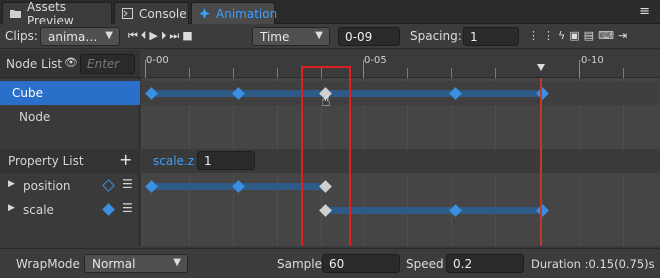 The image size is (660, 278). Describe the element at coordinates (436, 36) in the screenshot. I see `spacing-label: Spacing:` at that location.